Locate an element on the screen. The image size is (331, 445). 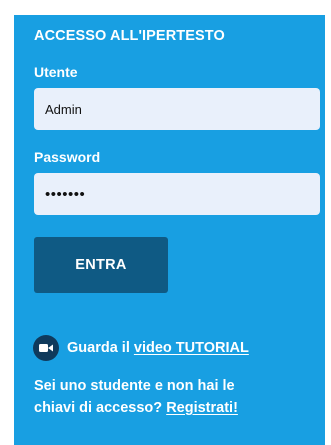
tutorial-row: Guarda il video TUTORIAL is located at coordinates (141, 348).